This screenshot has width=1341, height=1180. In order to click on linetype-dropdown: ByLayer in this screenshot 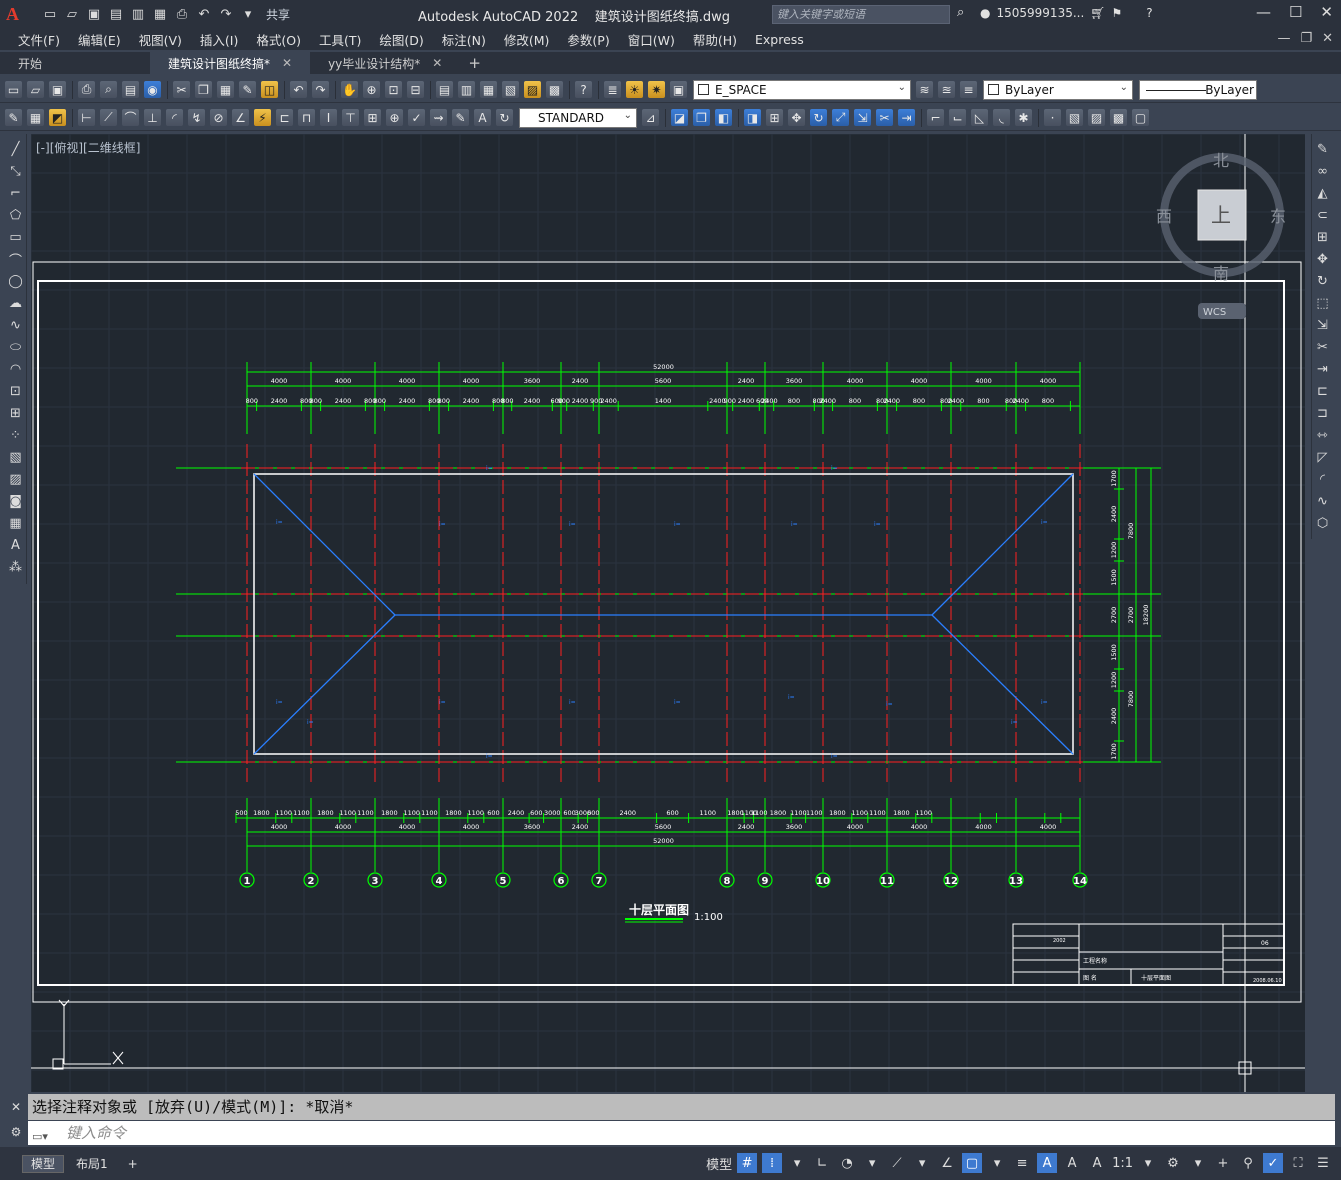, I will do `click(1198, 89)`.